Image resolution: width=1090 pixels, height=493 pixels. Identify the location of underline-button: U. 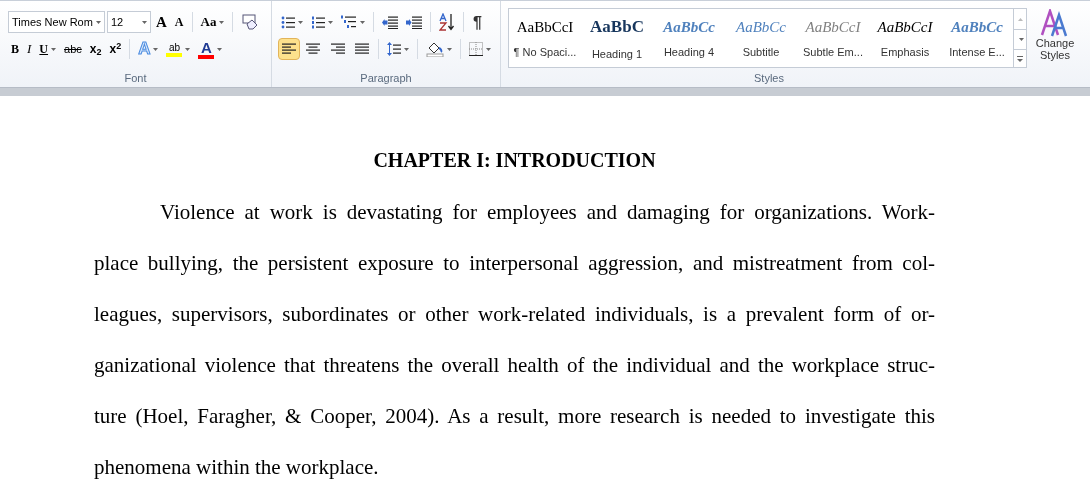
(48, 49).